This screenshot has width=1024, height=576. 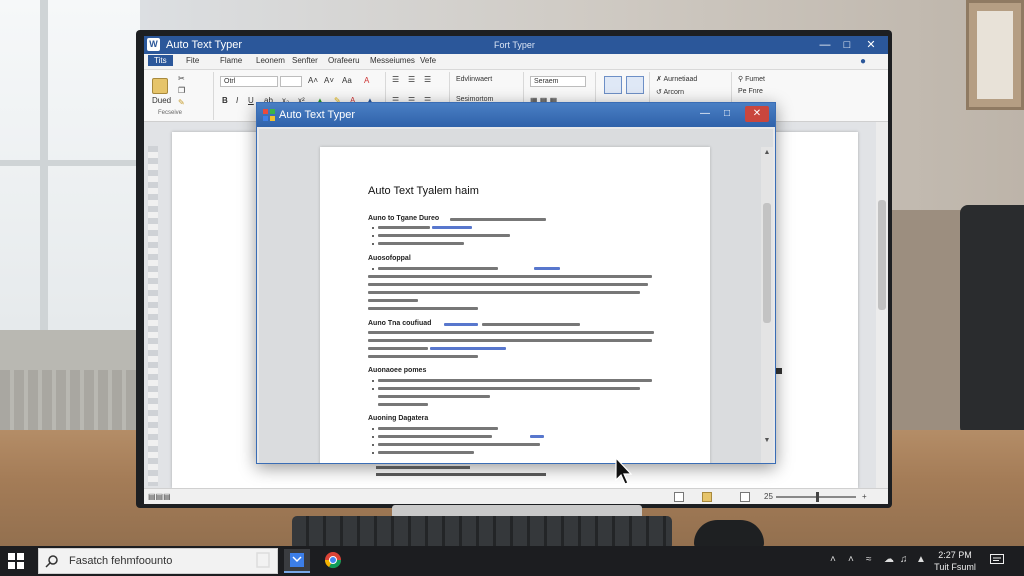 What do you see at coordinates (871, 45) in the screenshot?
I see `word-close-button: ✕` at bounding box center [871, 45].